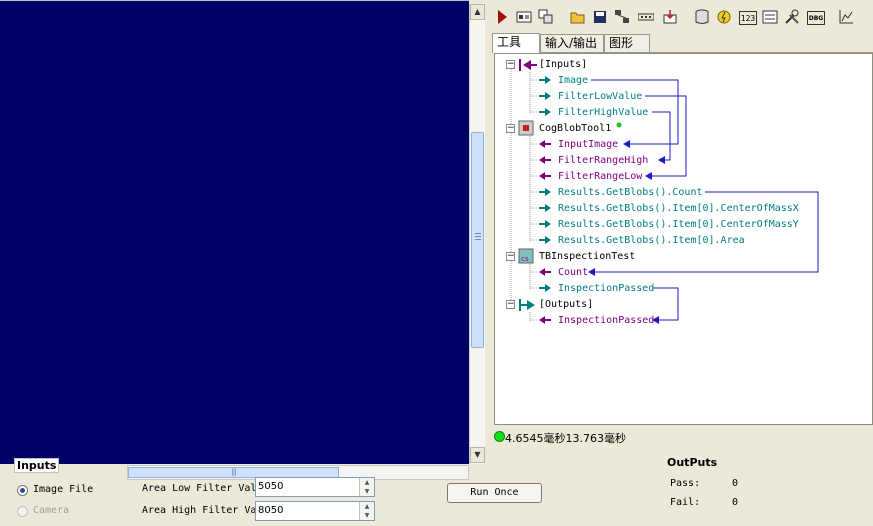 The height and width of the screenshot is (526, 873). Describe the element at coordinates (51, 510) in the screenshot. I see `camera-label: Camera` at that location.